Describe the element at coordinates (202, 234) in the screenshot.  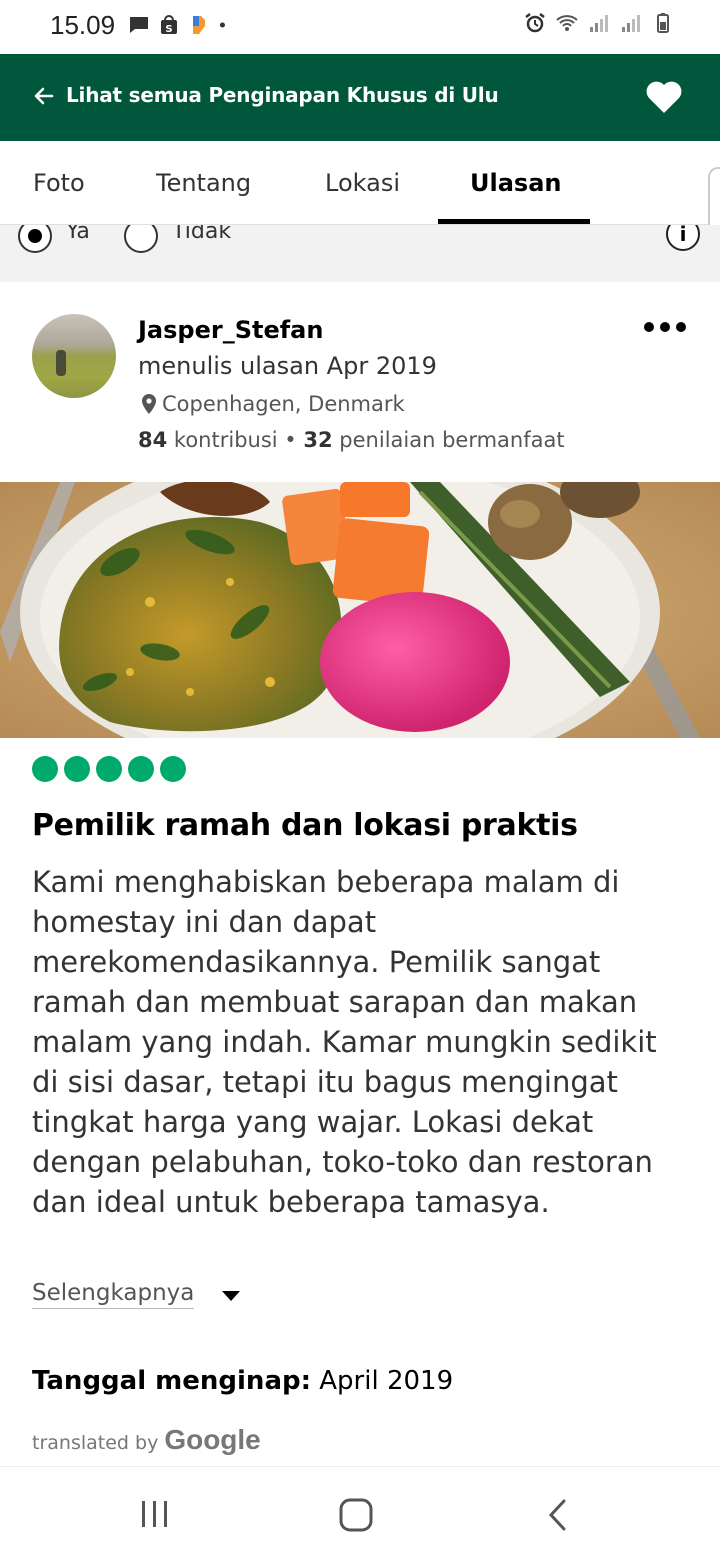
I see `radio-no-label: Tidak` at that location.